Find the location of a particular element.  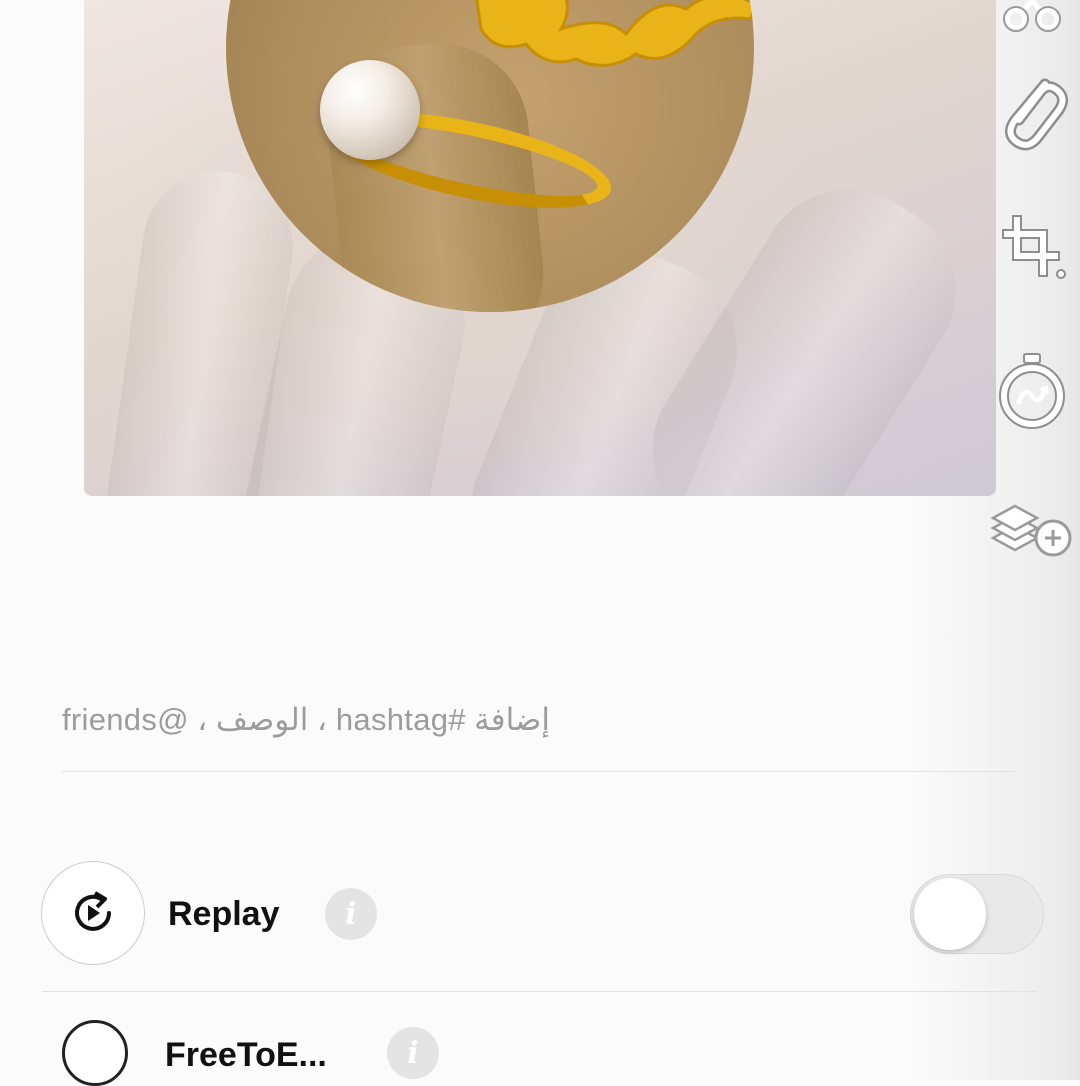

timer-icon is located at coordinates (1032, 390).